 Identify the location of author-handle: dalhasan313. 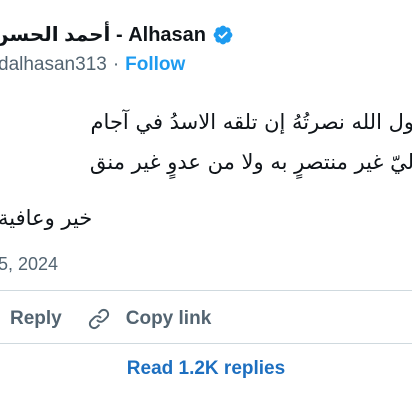
(53, 65).